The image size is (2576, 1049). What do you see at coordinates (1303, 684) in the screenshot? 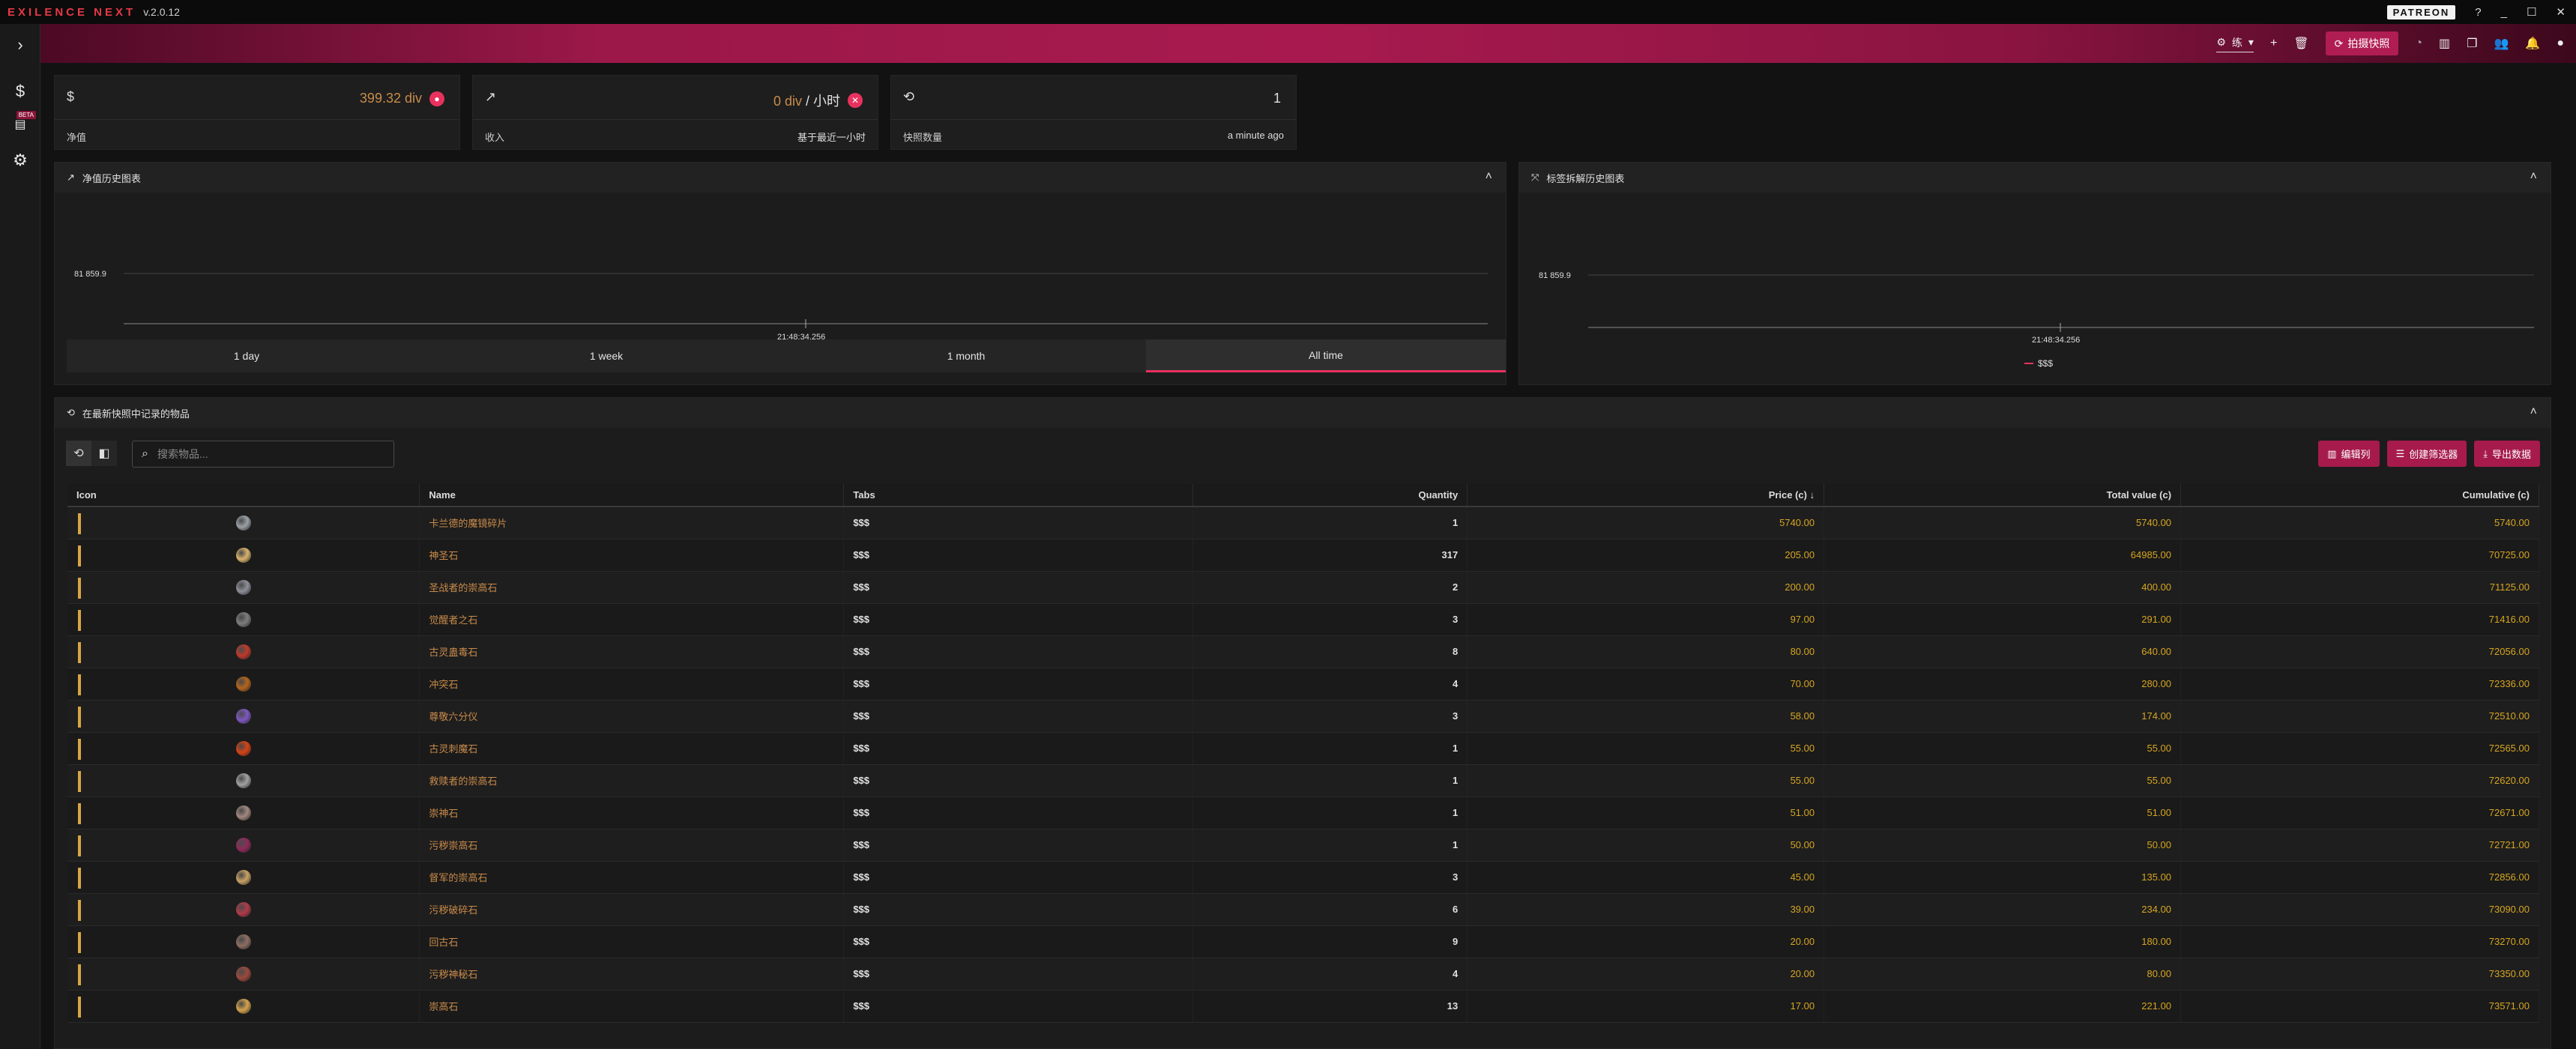
I see `table-row: 冲突石 $$$ 4 70.00 280.00 72336.00` at bounding box center [1303, 684].